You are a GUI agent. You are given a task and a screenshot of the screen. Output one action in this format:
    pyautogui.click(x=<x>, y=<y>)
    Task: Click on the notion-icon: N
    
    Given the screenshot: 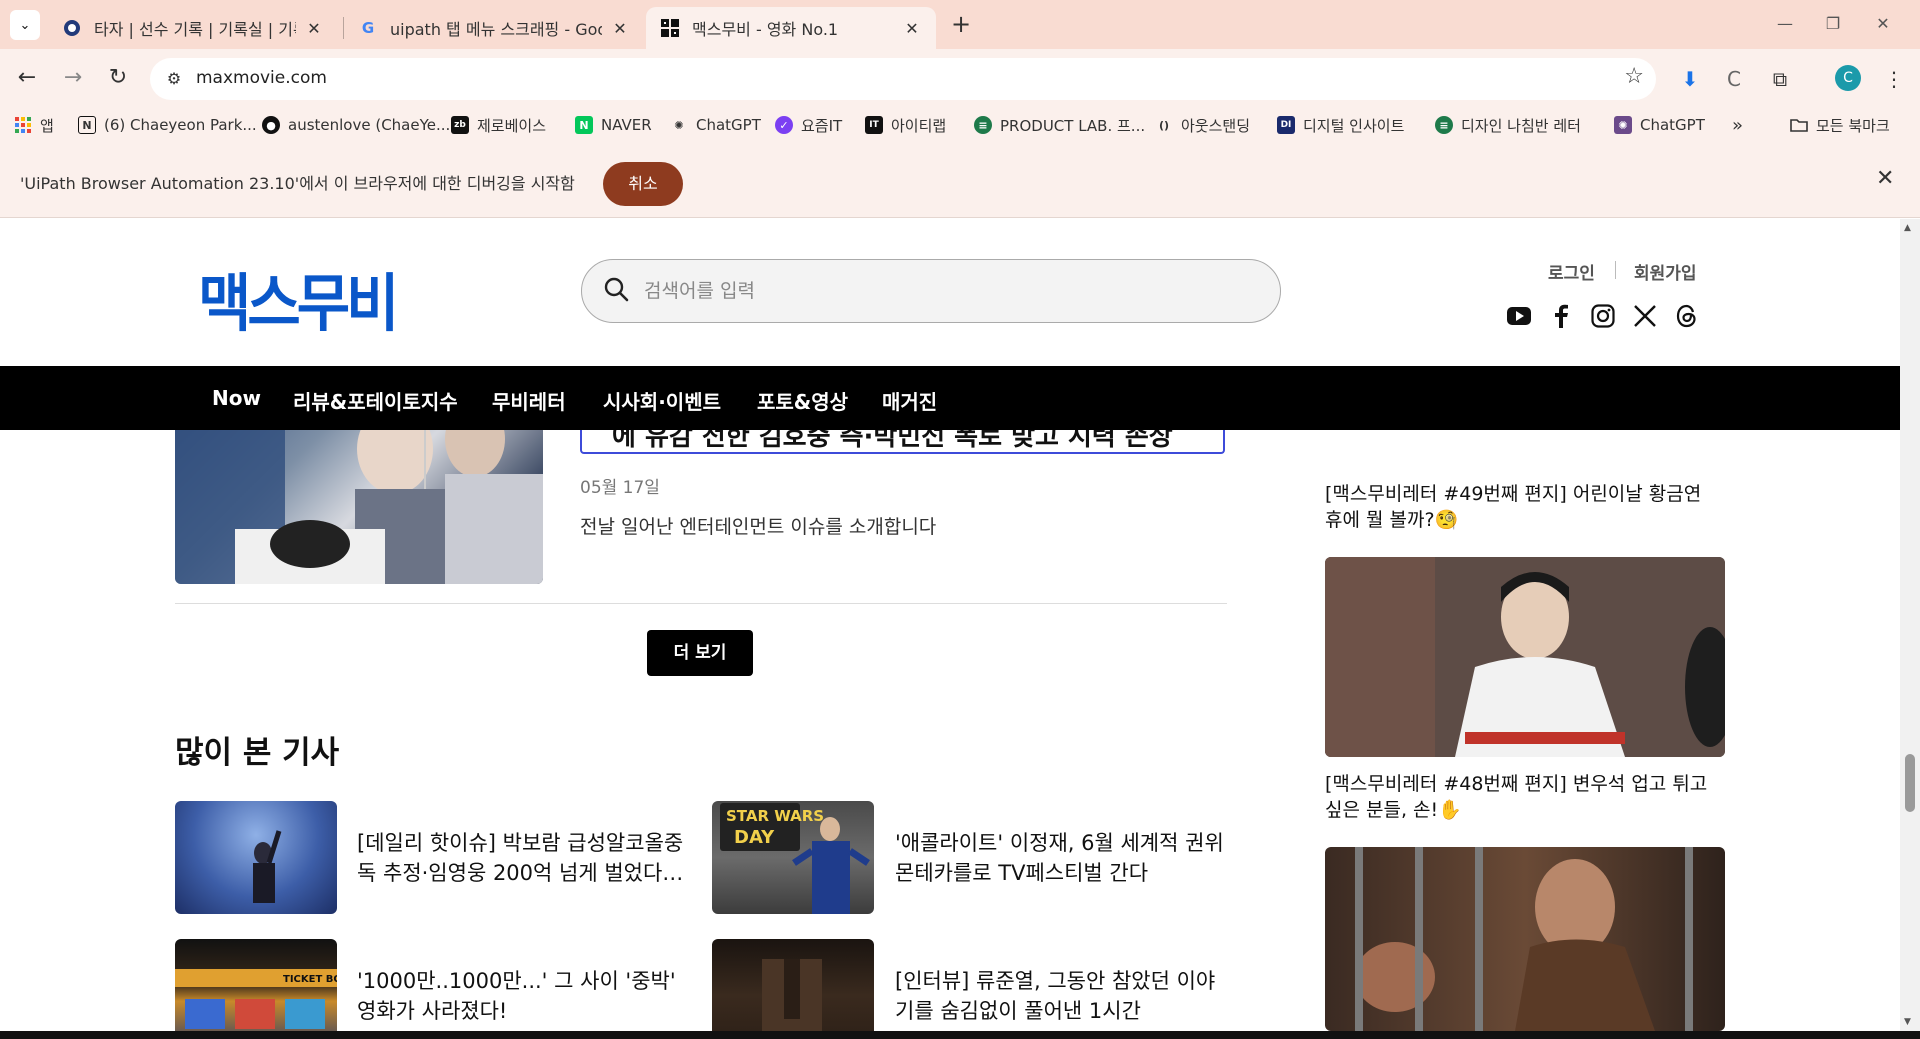 What is the action you would take?
    pyautogui.click(x=87, y=125)
    